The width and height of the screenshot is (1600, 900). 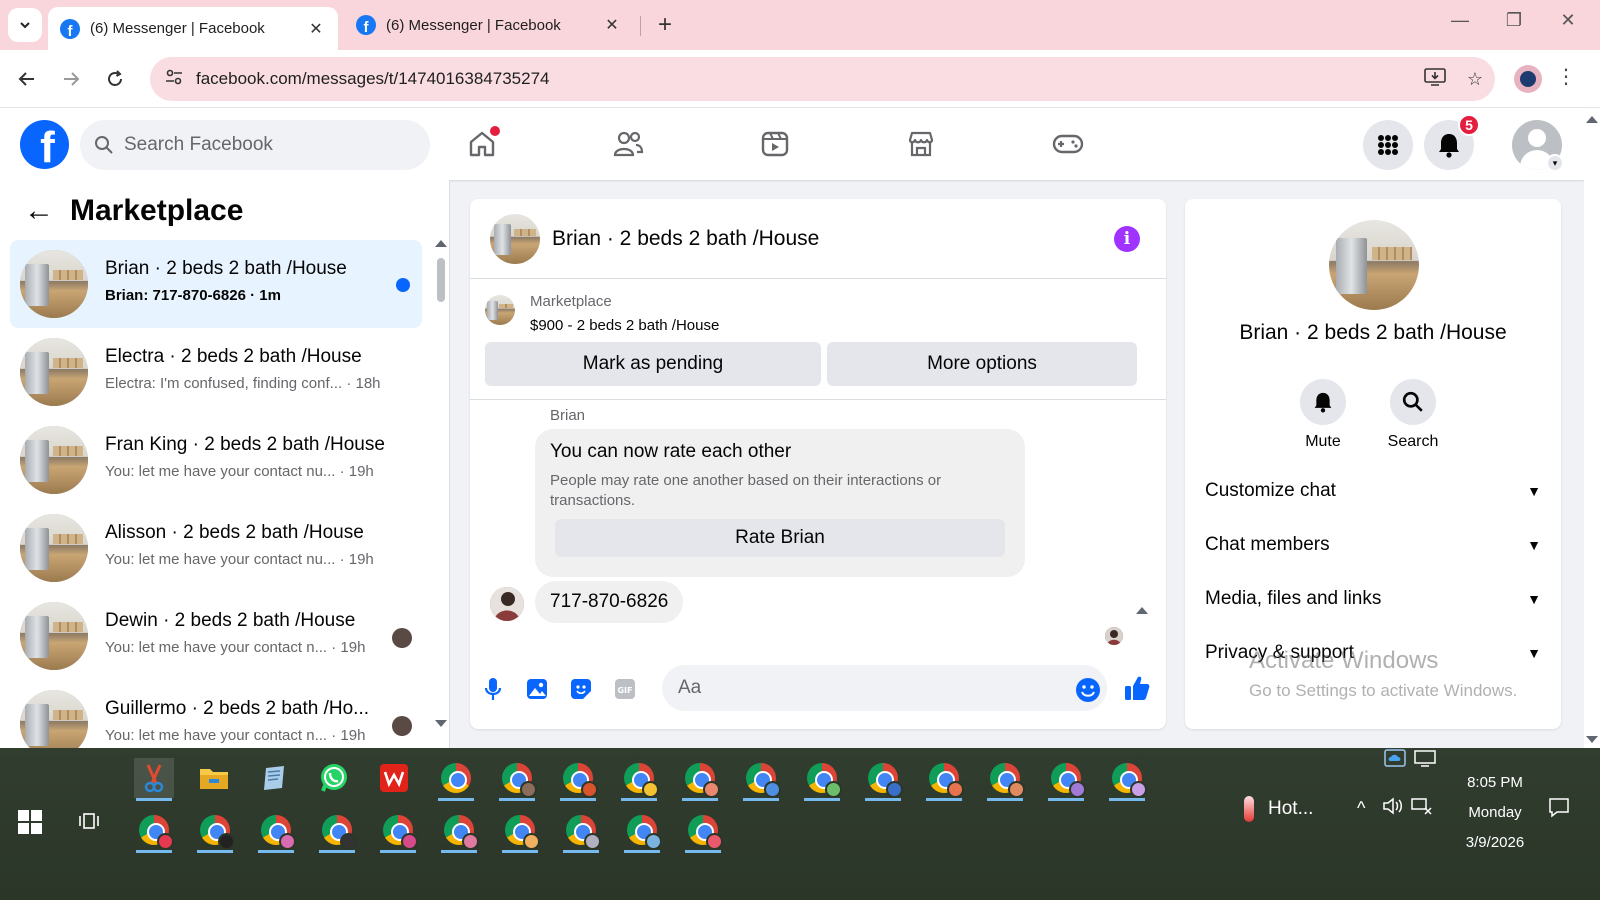 I want to click on nav-home, so click(x=482, y=144).